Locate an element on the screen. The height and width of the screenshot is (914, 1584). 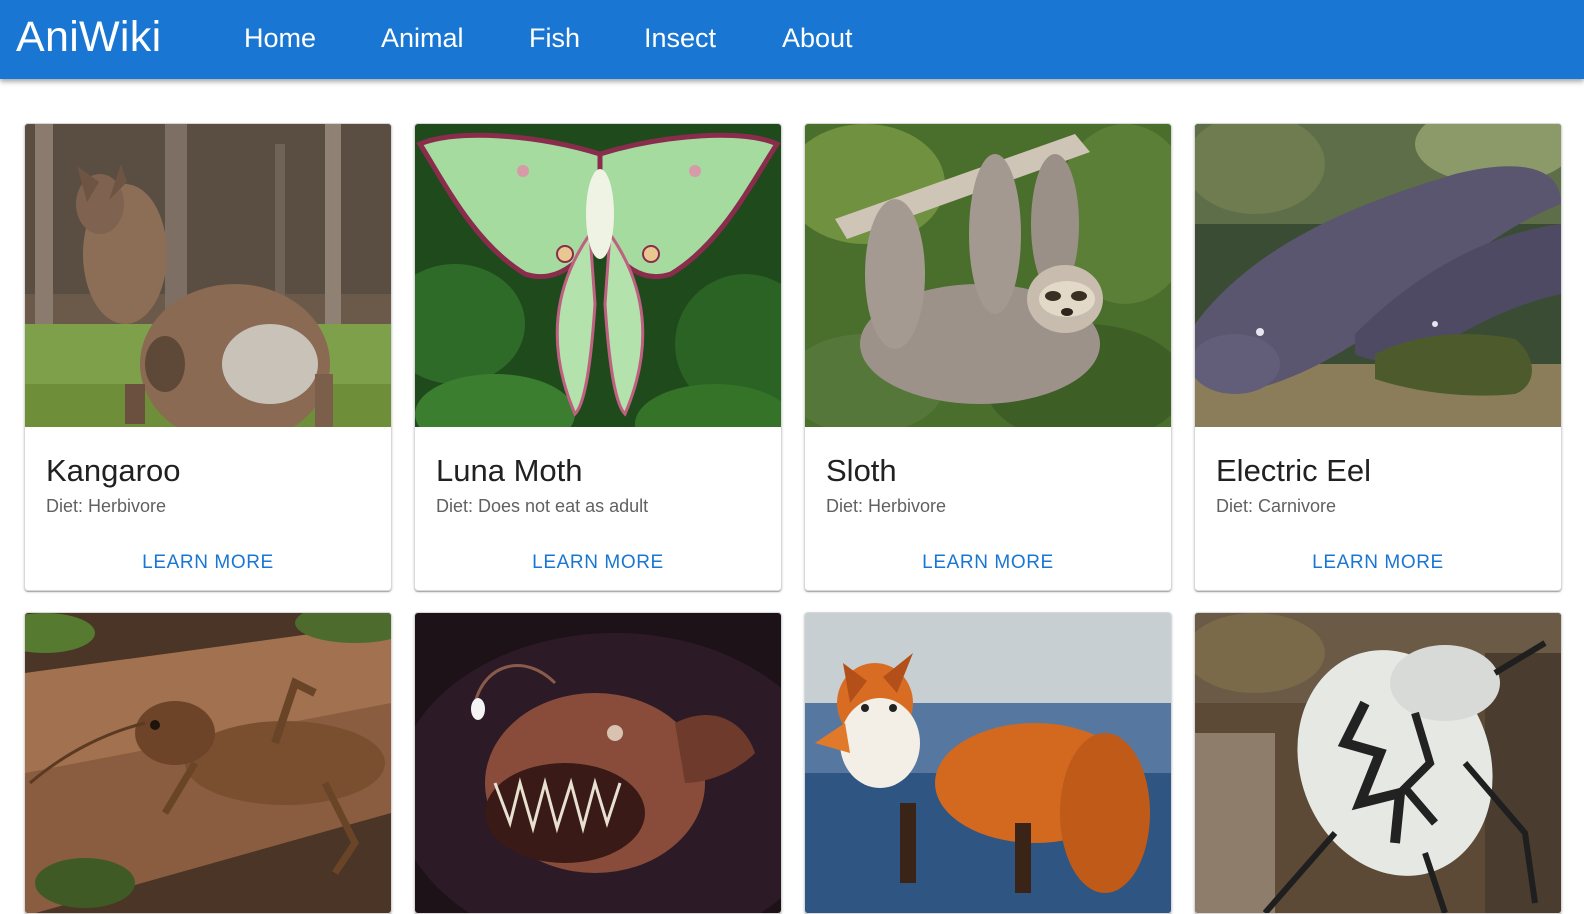
nav-item-fish: Fish is located at coordinates (554, 38).